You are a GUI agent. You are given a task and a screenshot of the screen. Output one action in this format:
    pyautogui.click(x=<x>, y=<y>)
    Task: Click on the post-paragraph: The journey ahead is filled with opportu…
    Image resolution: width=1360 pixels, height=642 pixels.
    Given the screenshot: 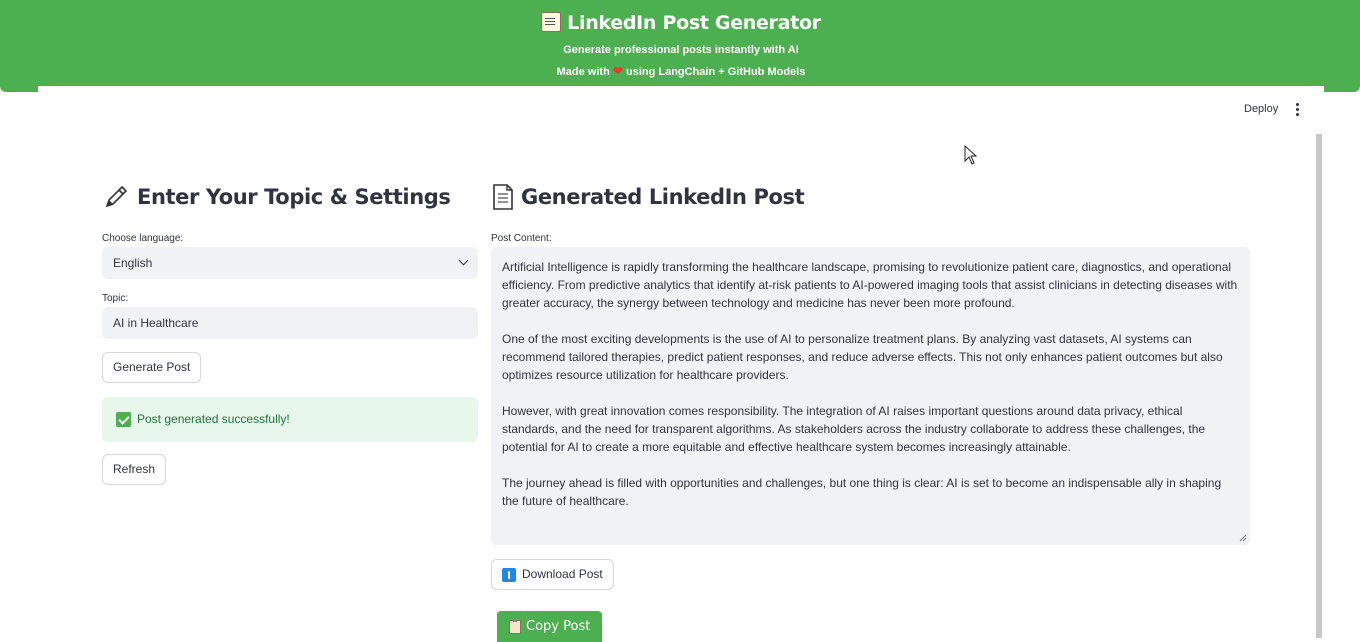 What is the action you would take?
    pyautogui.click(x=862, y=492)
    